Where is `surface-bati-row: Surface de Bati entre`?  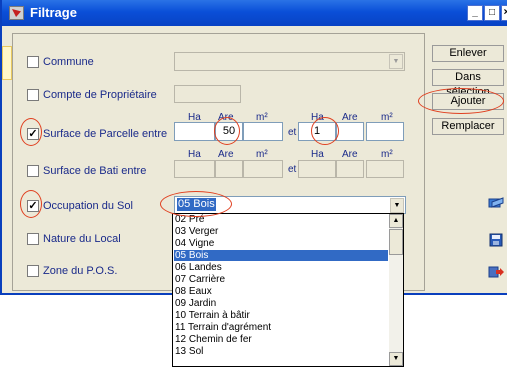
surface-bati-row: Surface de Bati entre is located at coordinates (102, 172).